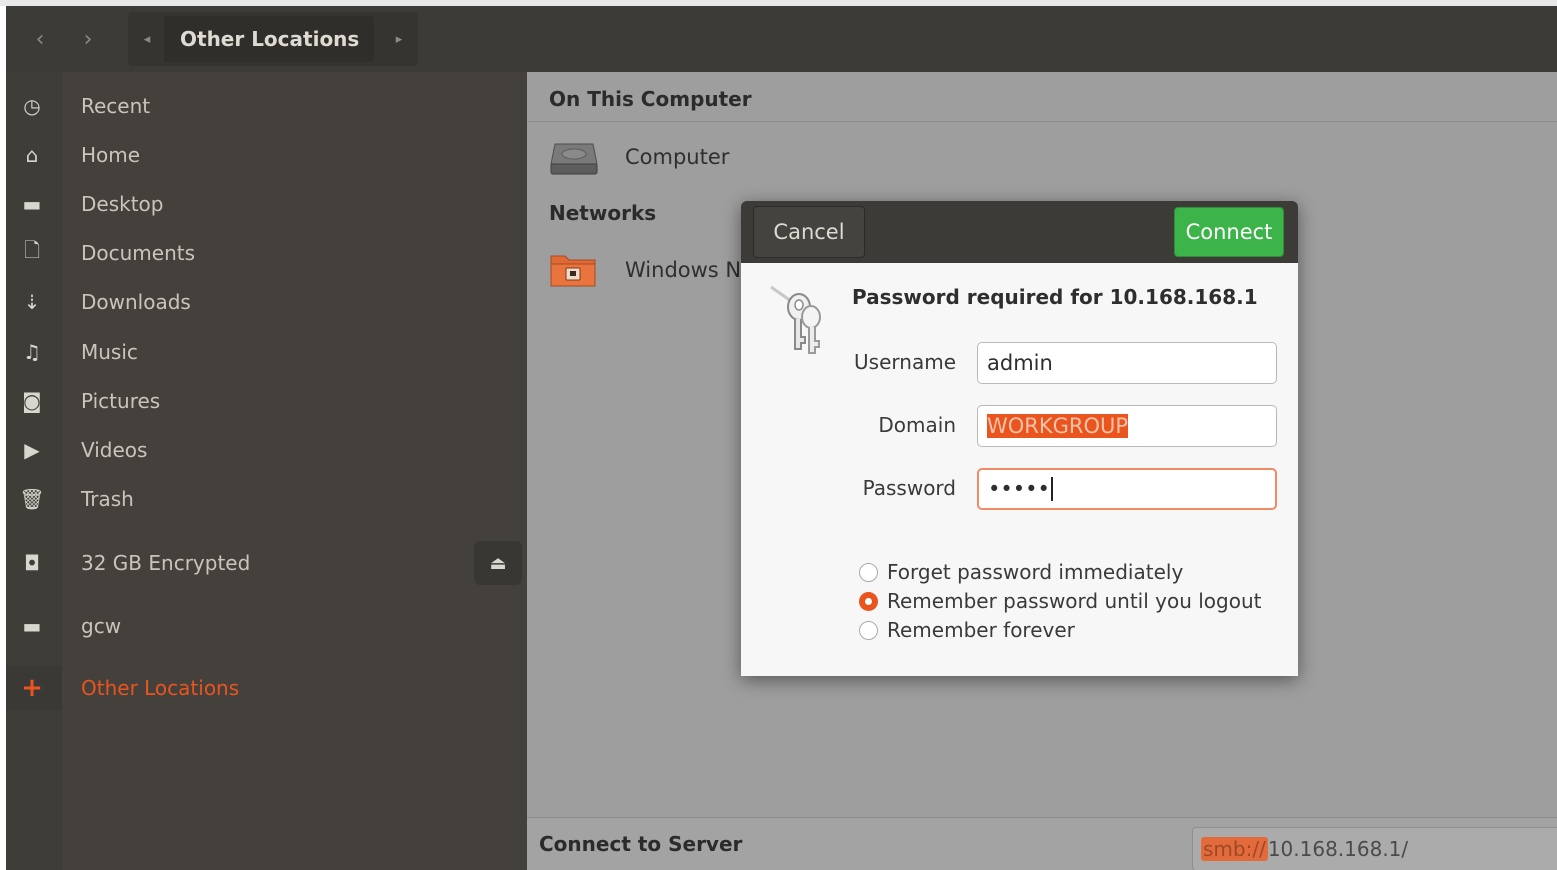 This screenshot has height=870, width=1557. I want to click on back-button: ‹, so click(40, 39).